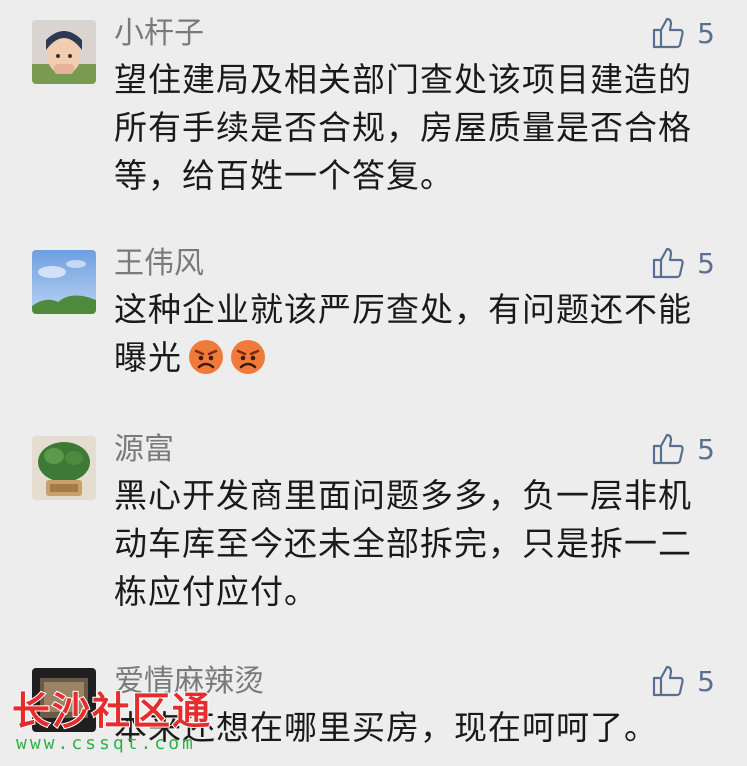 The width and height of the screenshot is (747, 766). What do you see at coordinates (159, 264) in the screenshot?
I see `username: 王伟风` at bounding box center [159, 264].